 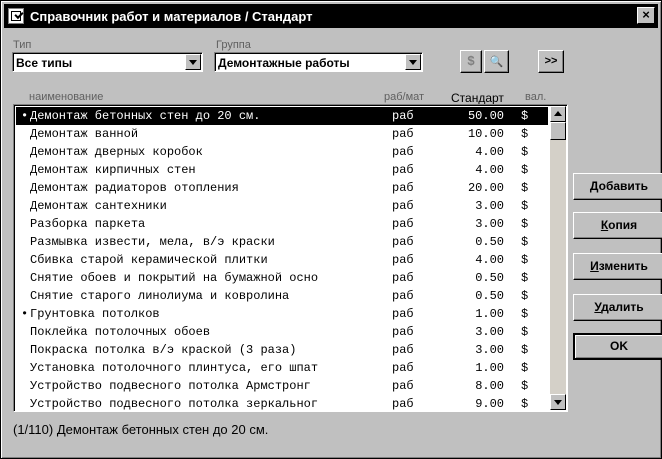 I want to click on row-price: 1.00, so click(x=489, y=314).